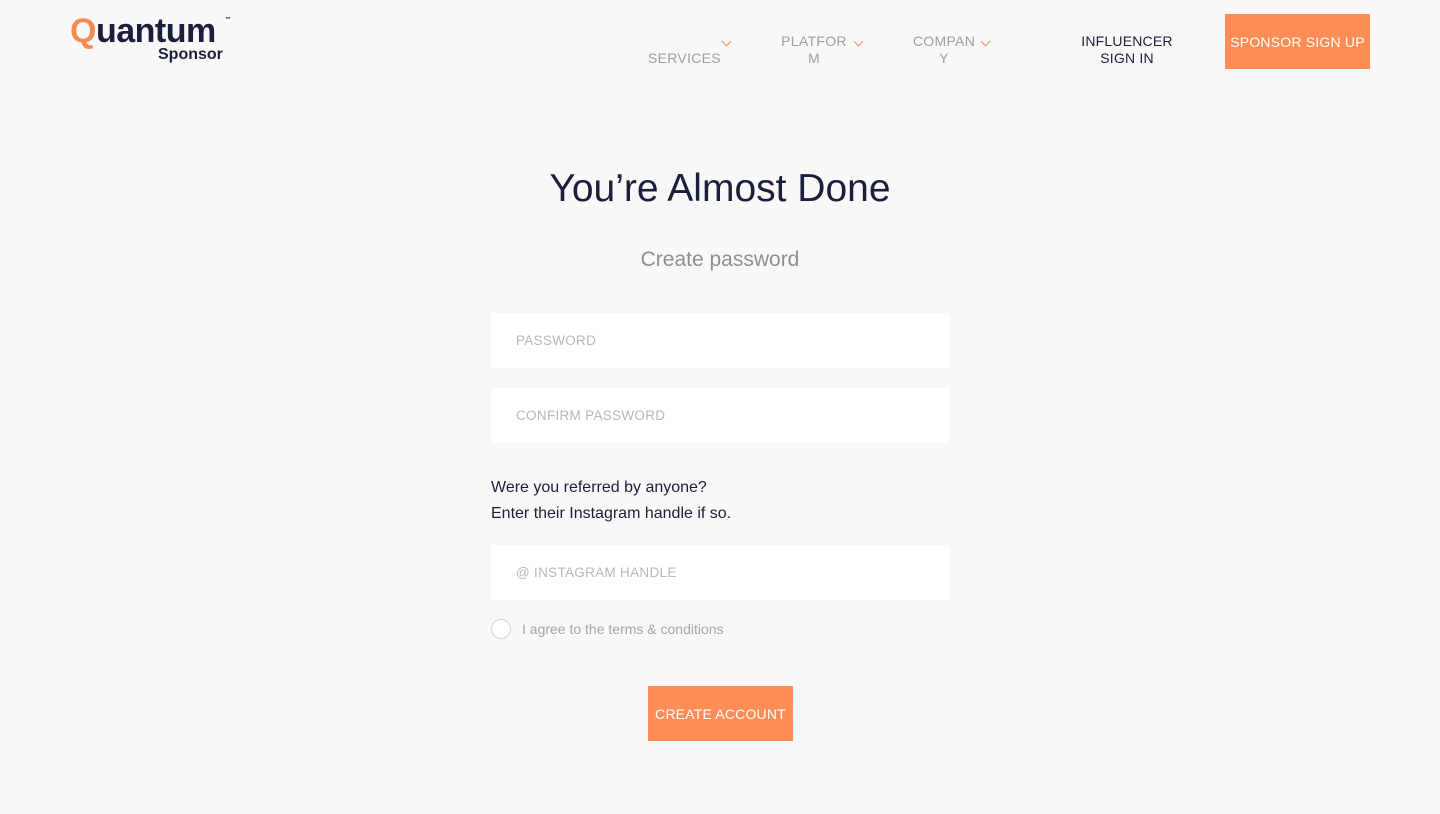  What do you see at coordinates (623, 629) in the screenshot?
I see `terms-label: I agree to the terms & conditions` at bounding box center [623, 629].